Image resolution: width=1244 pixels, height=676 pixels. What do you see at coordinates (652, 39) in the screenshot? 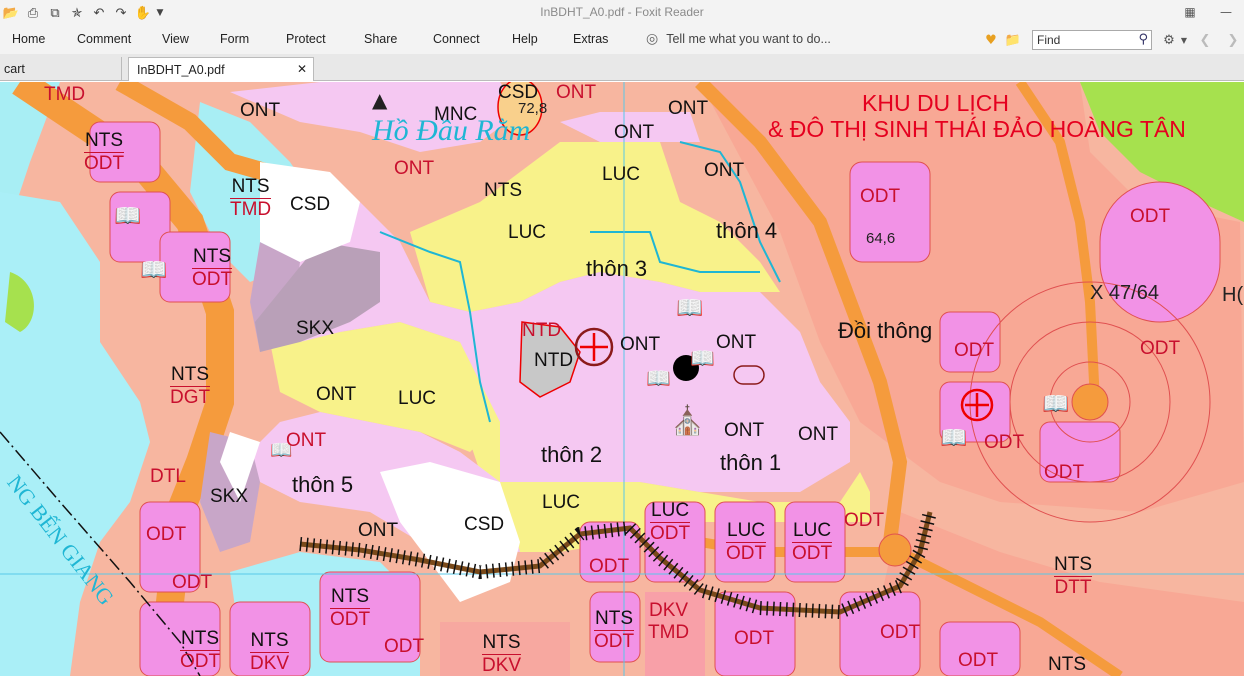
I see `lightbulb-icon: ◎` at bounding box center [652, 39].